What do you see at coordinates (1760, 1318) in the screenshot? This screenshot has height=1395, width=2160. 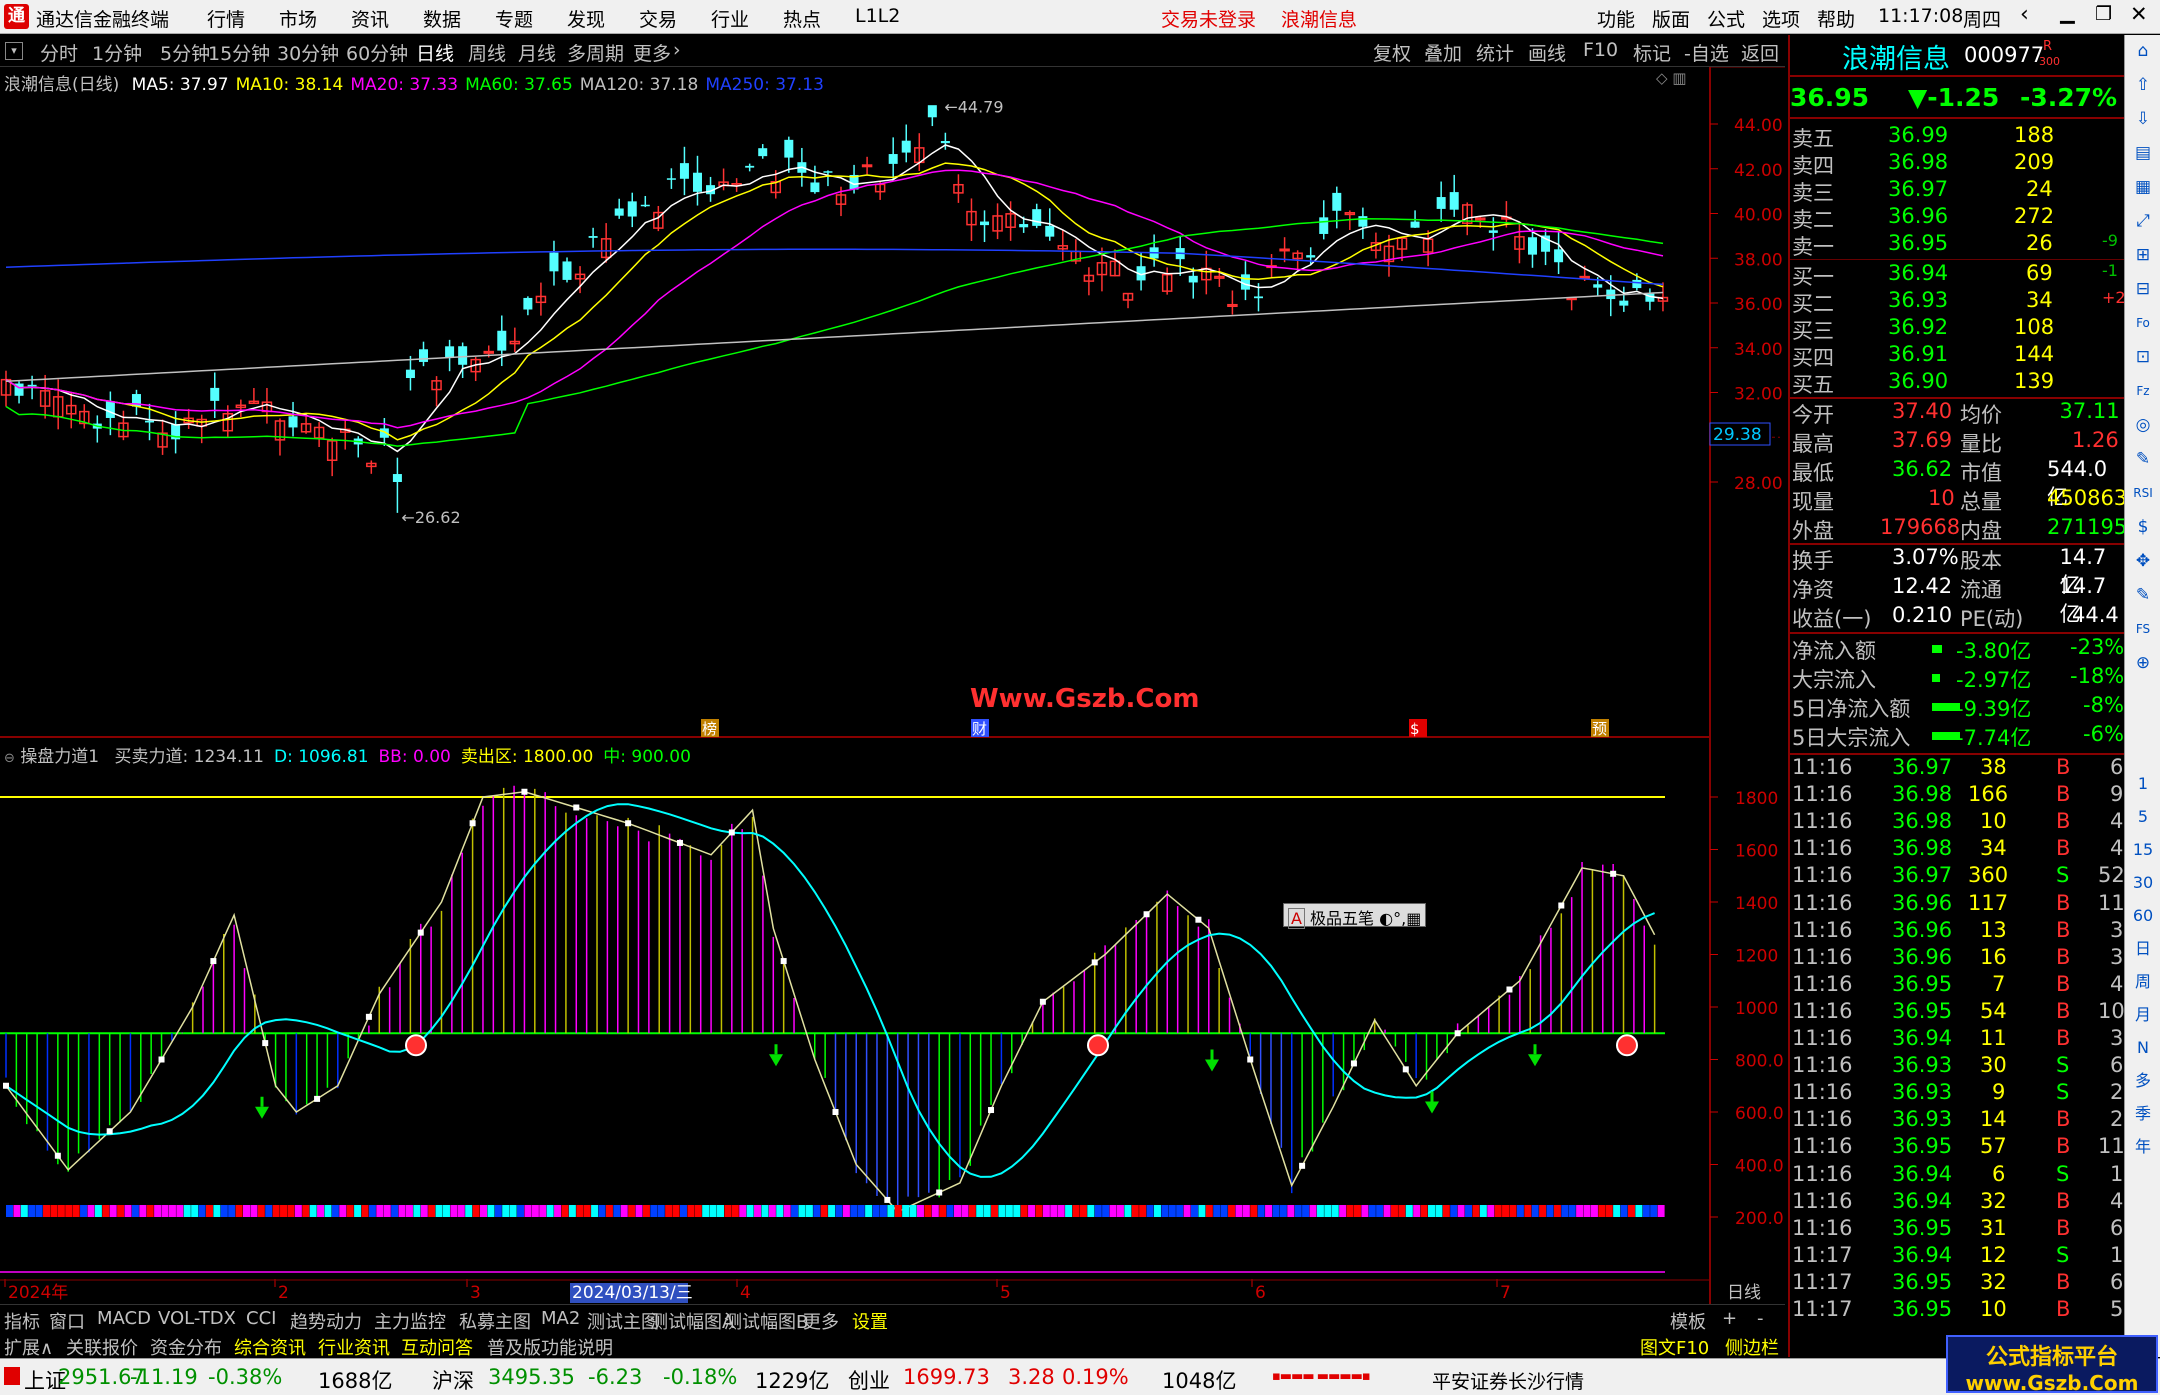 I see `template-tab: -` at bounding box center [1760, 1318].